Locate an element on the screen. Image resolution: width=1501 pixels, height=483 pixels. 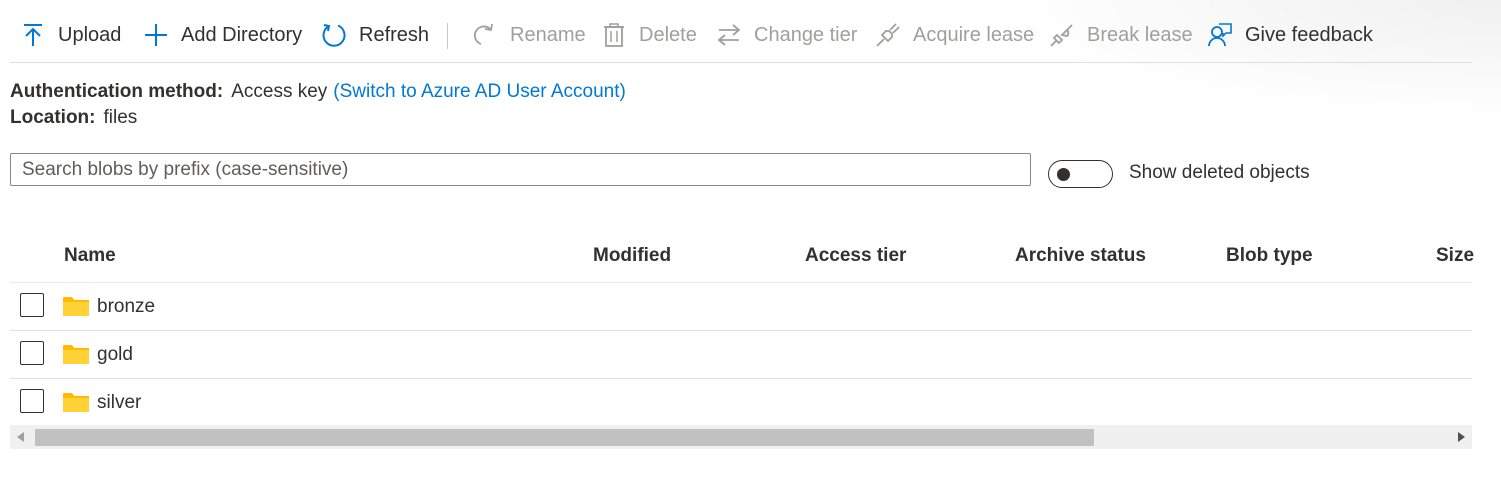
give-feedback-label: Give feedback is located at coordinates (1309, 34).